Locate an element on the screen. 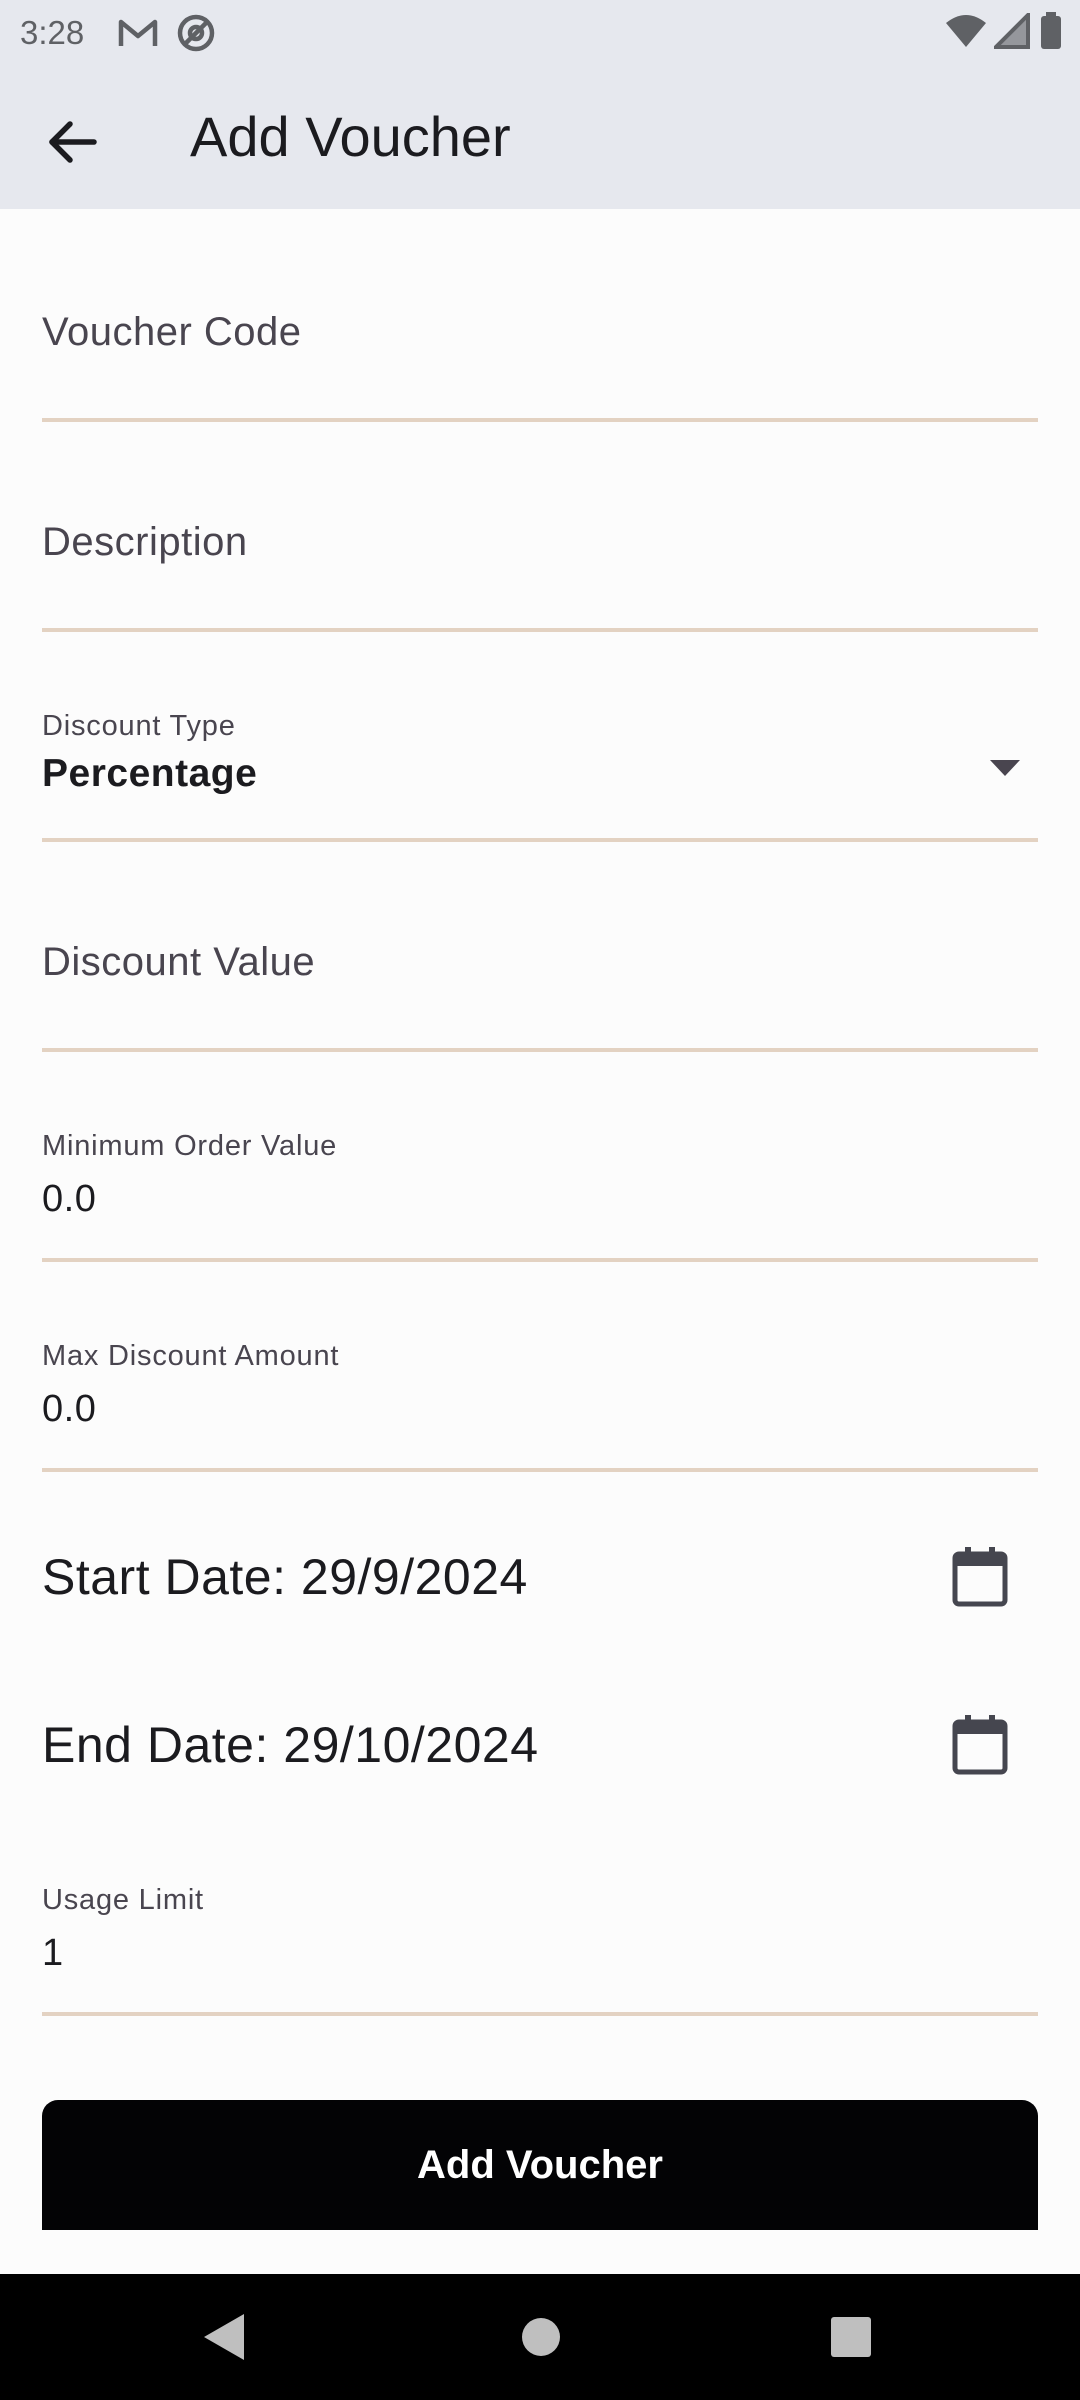 This screenshot has height=2400, width=1080. discount-value-placeholder: Discount Value is located at coordinates (179, 962).